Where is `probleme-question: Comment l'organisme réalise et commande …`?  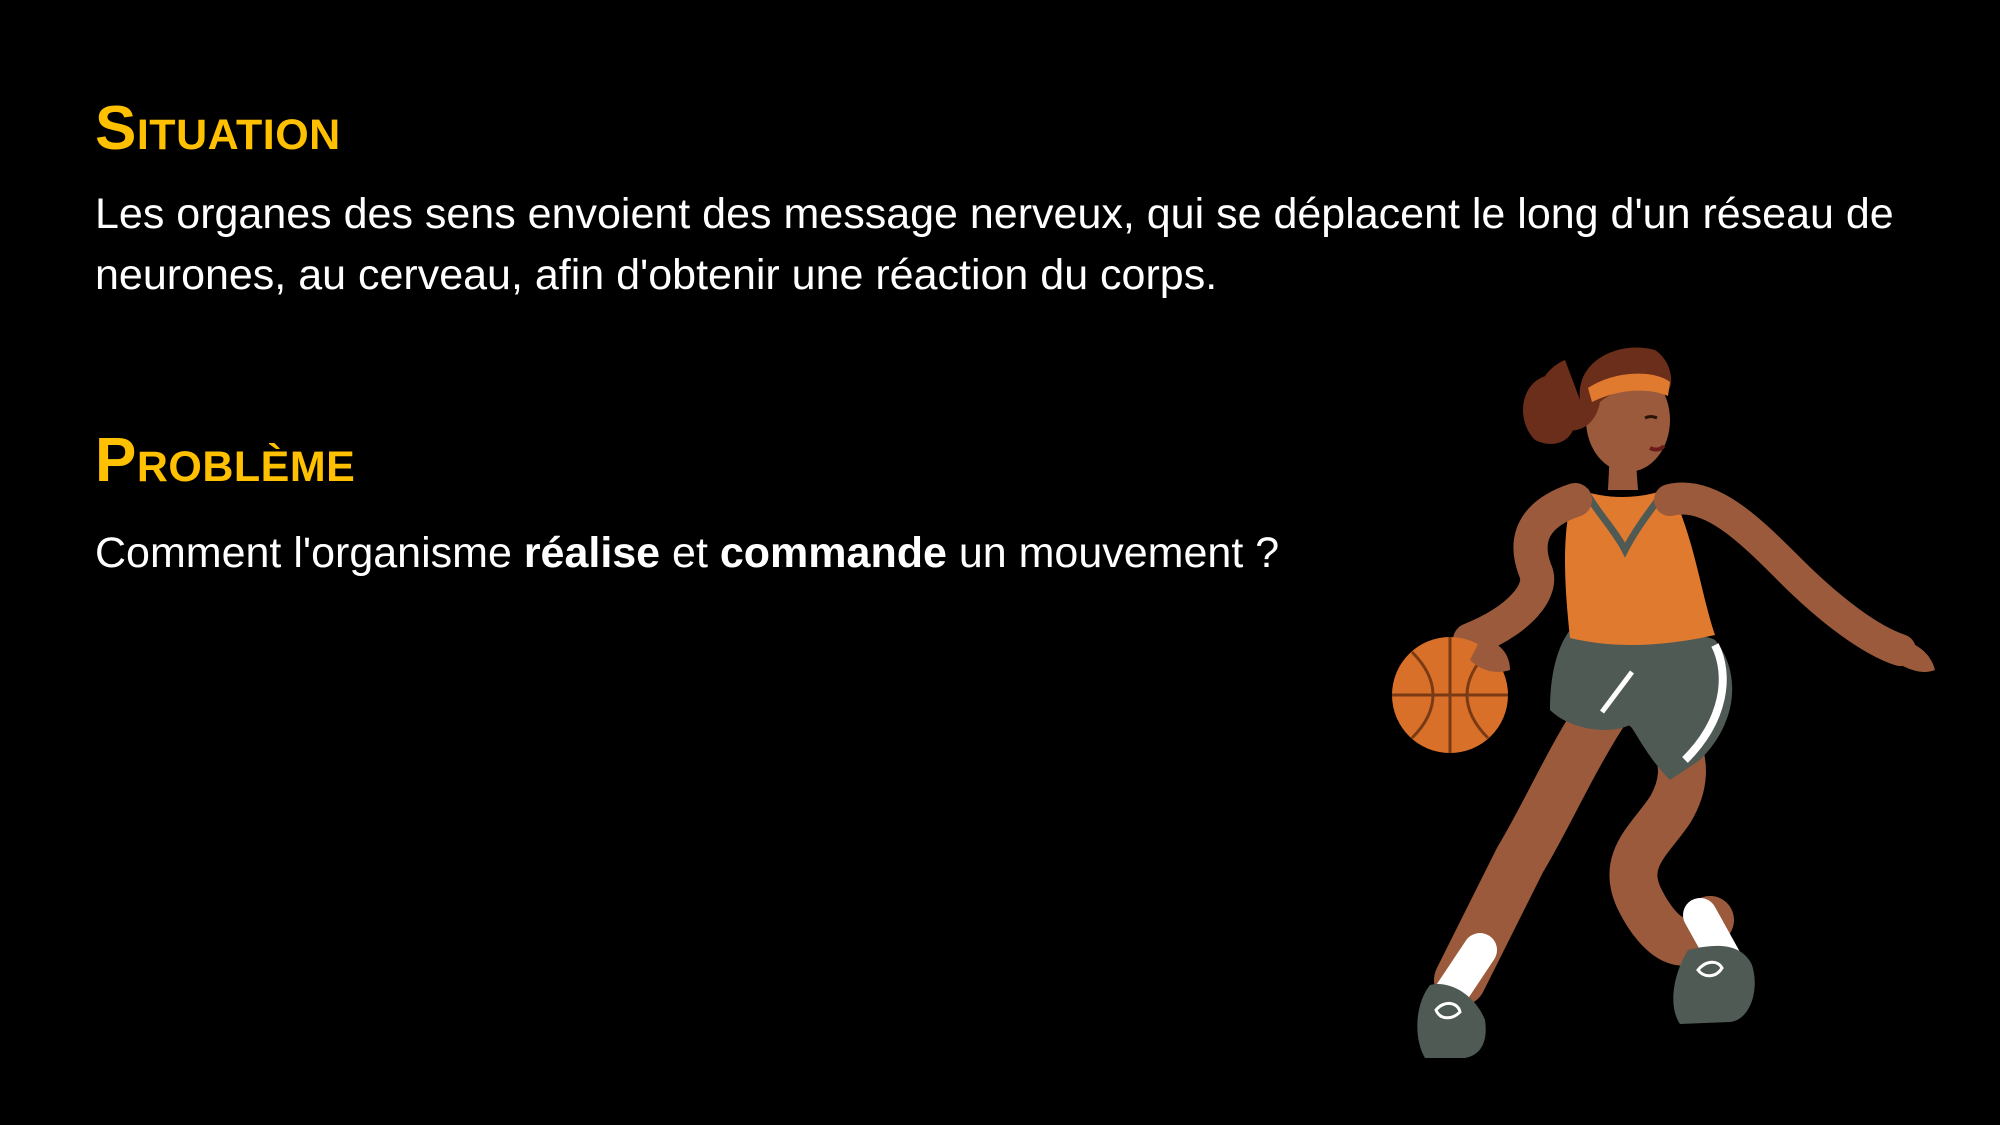 probleme-question: Comment l'organisme réalise et commande … is located at coordinates (745, 553).